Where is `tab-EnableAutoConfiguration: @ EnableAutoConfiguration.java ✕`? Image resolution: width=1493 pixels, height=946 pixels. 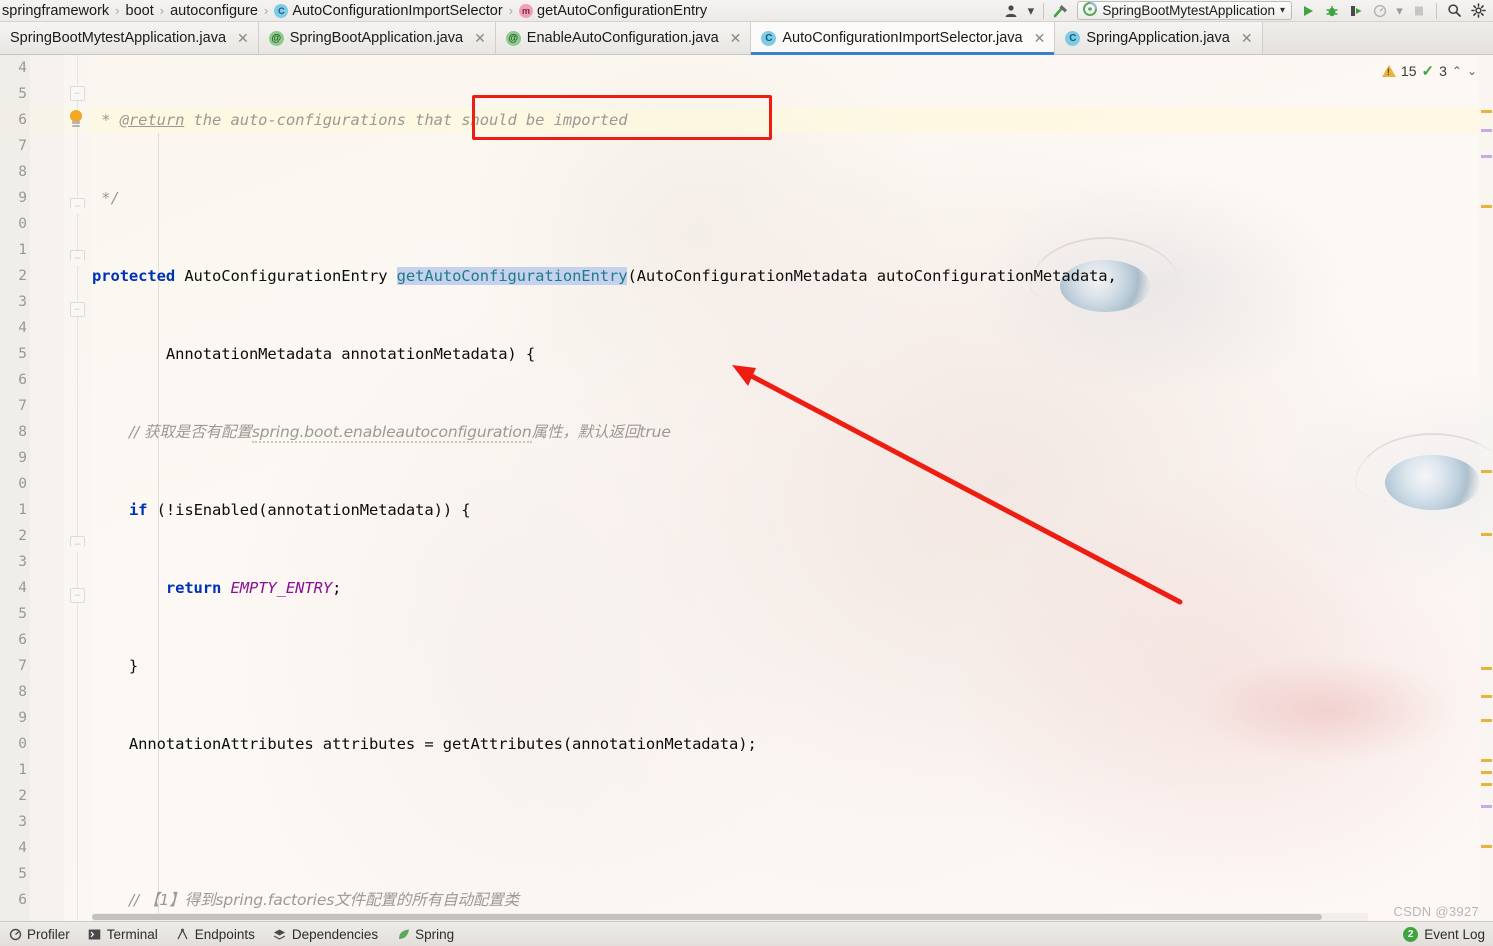
tab-EnableAutoConfiguration: @ EnableAutoConfiguration.java ✕ is located at coordinates (623, 38).